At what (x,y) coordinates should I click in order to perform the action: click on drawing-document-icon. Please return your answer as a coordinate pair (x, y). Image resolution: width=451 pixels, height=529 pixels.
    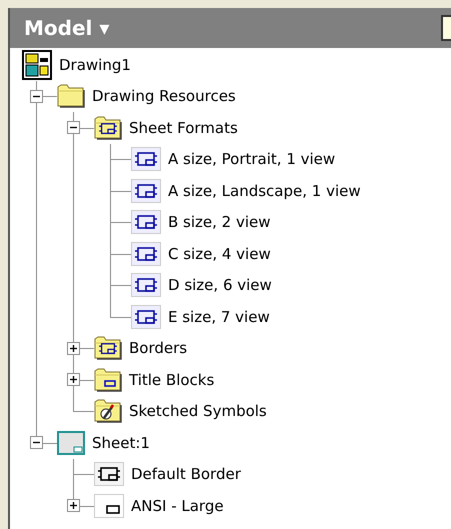
    Looking at the image, I should click on (37, 65).